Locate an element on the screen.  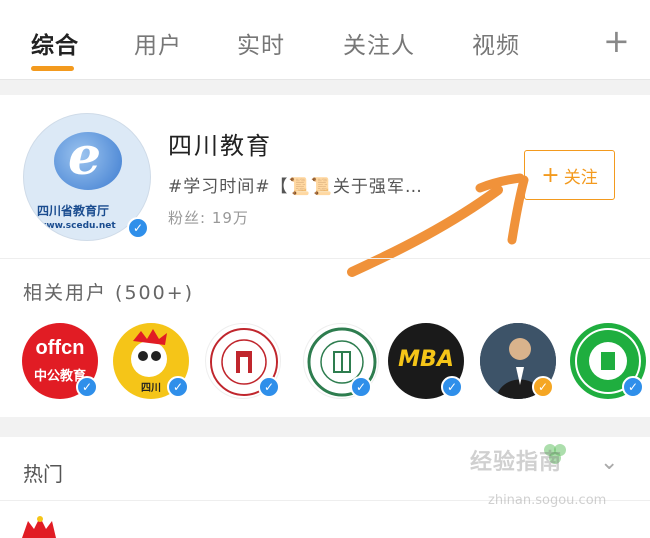
tab-following: 关注人 is located at coordinates (379, 43).